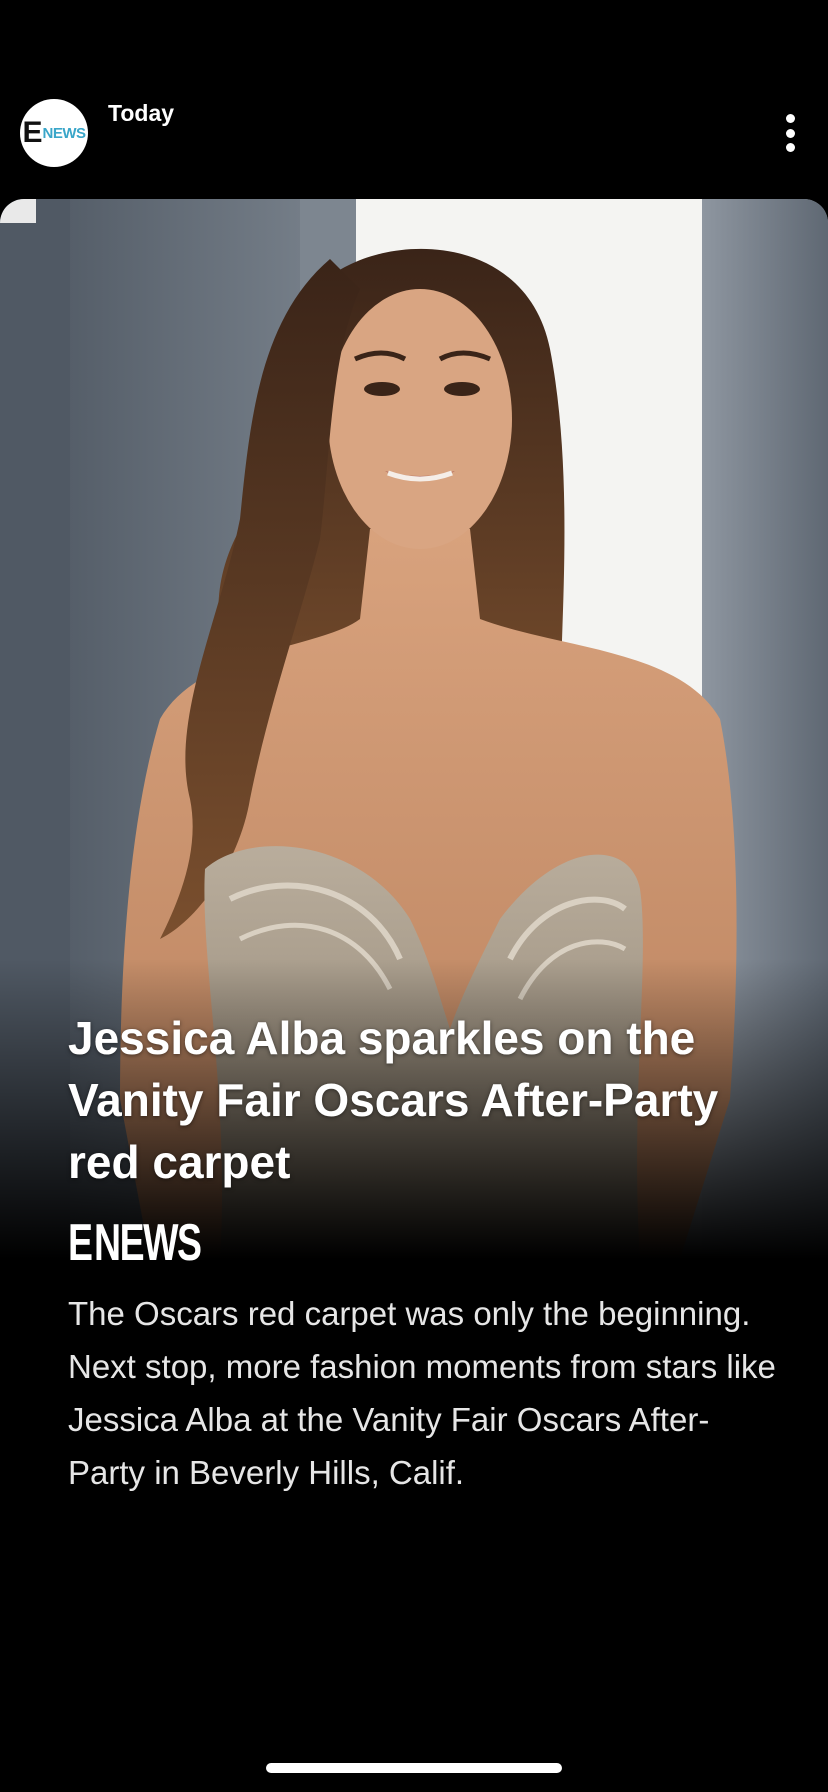 This screenshot has width=828, height=1792. Describe the element at coordinates (80, 1243) in the screenshot. I see `logo-e: E` at that location.